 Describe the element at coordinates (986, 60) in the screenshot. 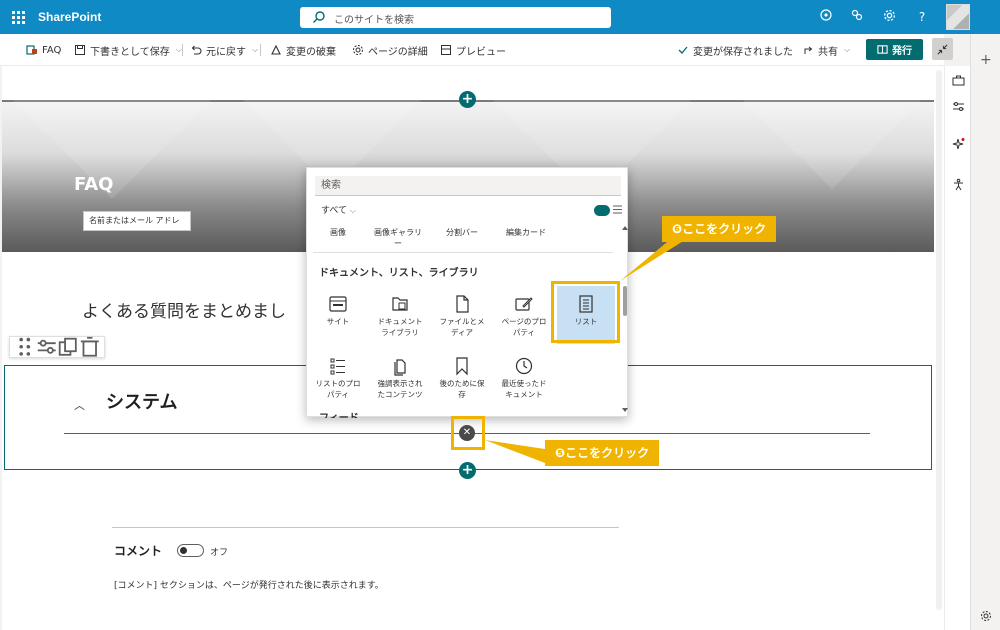

I see `plus-icon: +` at that location.